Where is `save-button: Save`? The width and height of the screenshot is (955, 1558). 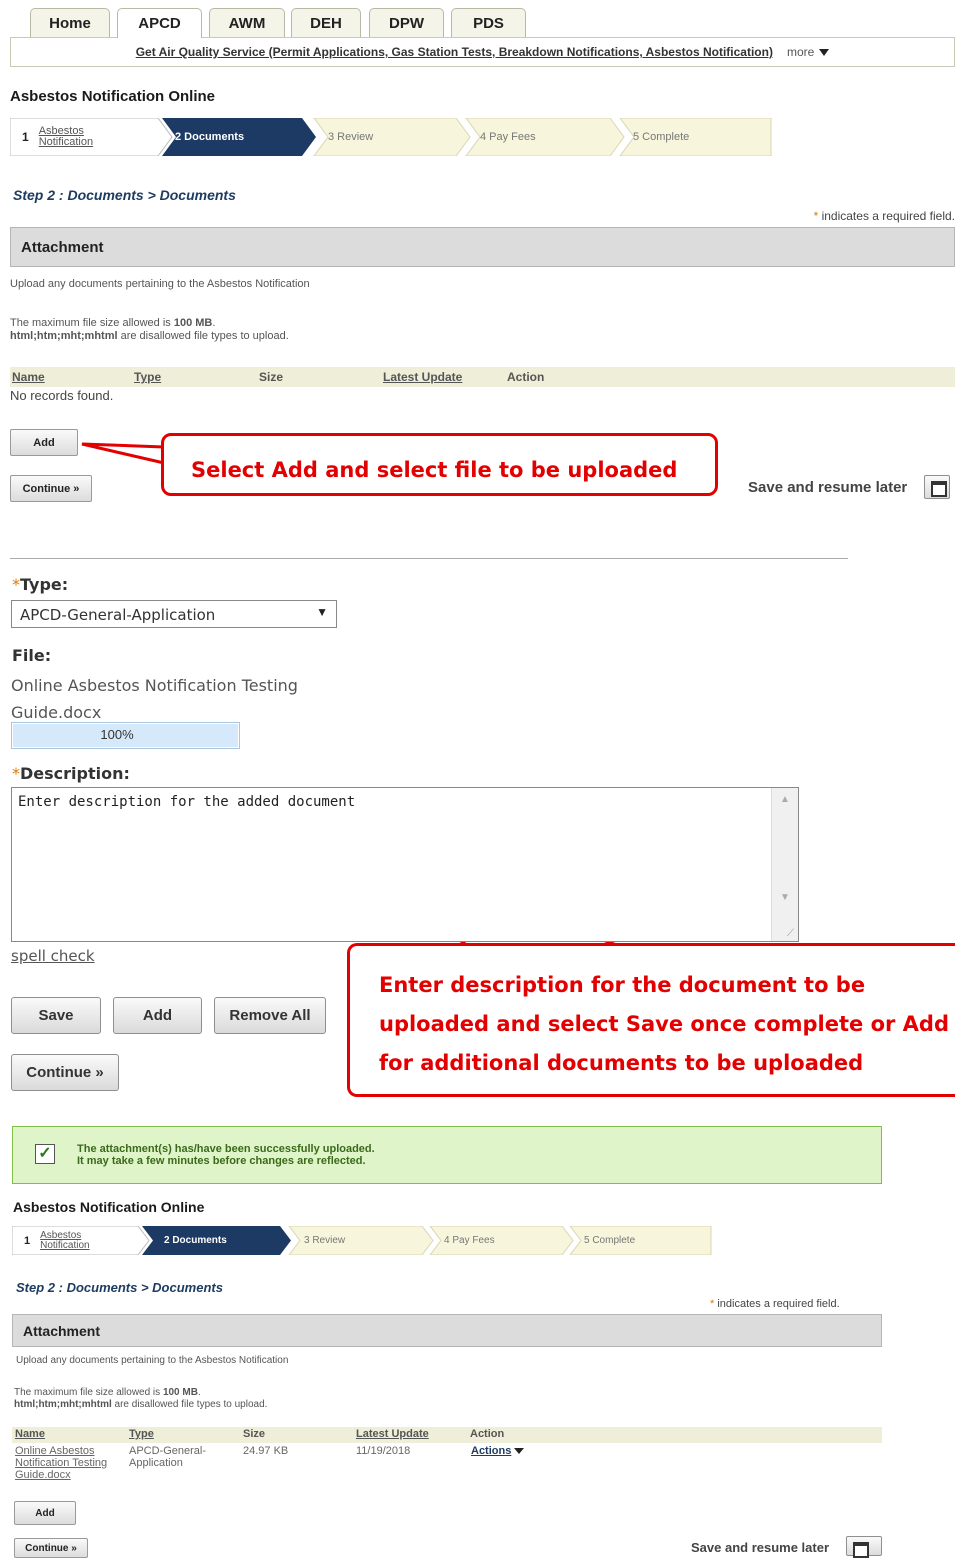
save-button: Save is located at coordinates (56, 1015).